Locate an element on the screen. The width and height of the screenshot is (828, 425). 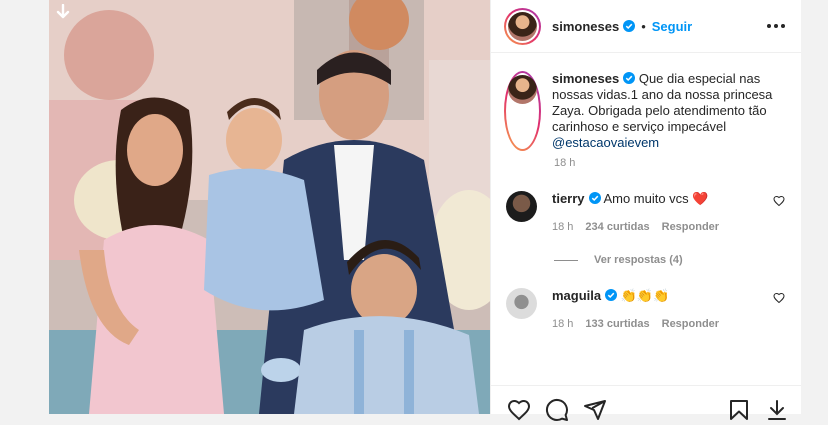
comment-icon is located at coordinates (557, 410).